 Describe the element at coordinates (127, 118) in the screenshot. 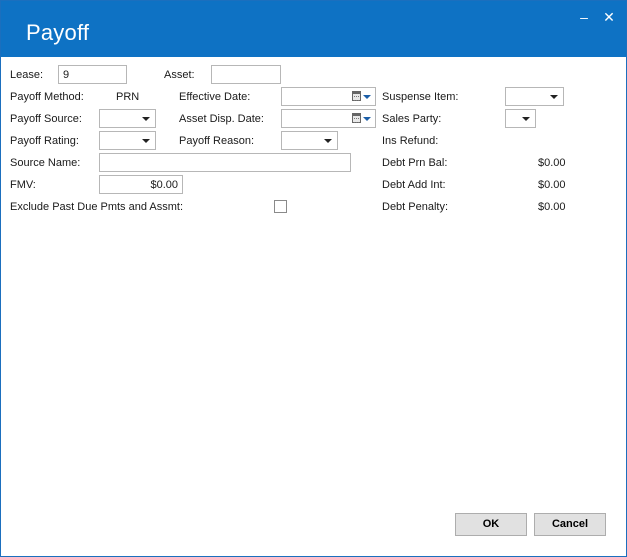

I see `payoff-source-select` at that location.